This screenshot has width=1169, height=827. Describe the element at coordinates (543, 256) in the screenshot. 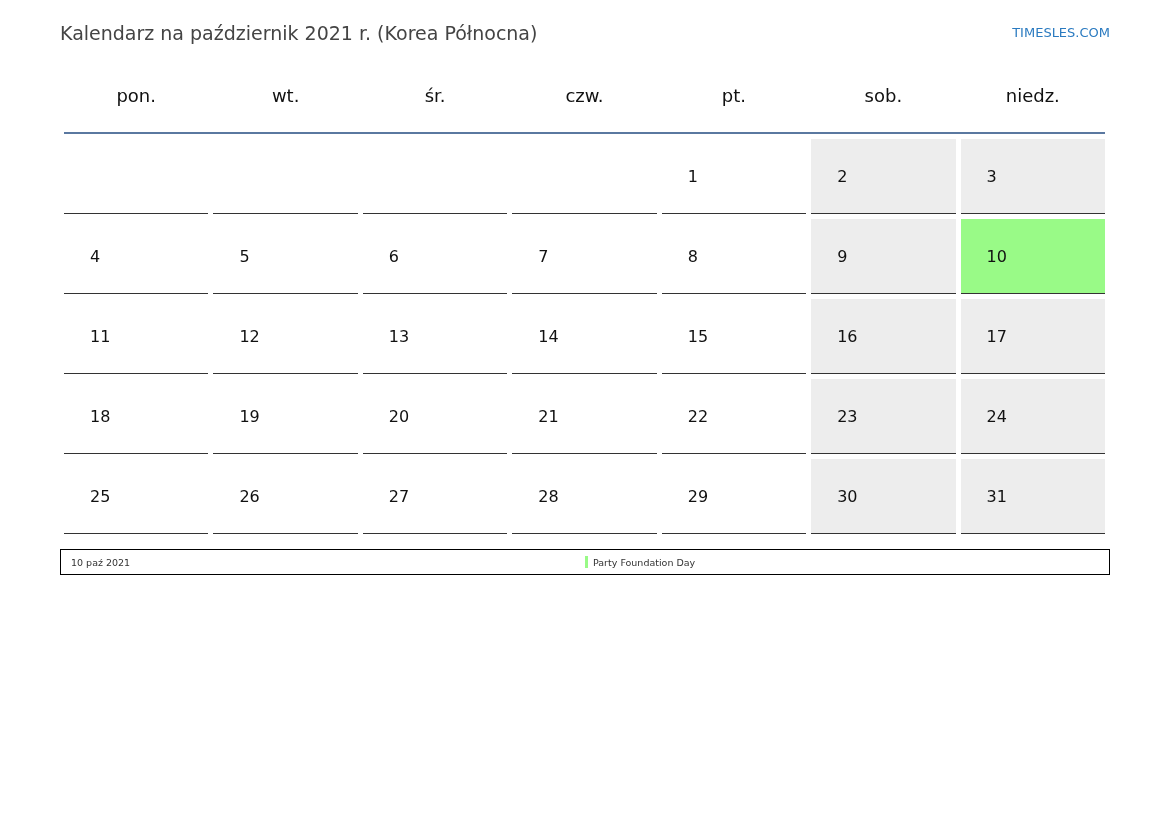

I see `day-number: 7` at that location.